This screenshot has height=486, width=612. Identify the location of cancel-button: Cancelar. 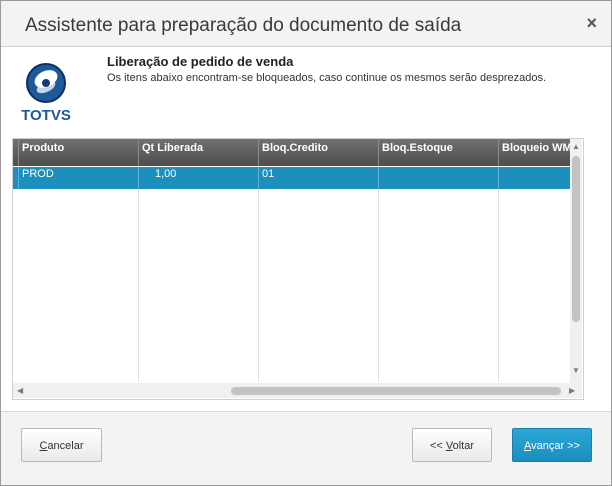
(61, 445).